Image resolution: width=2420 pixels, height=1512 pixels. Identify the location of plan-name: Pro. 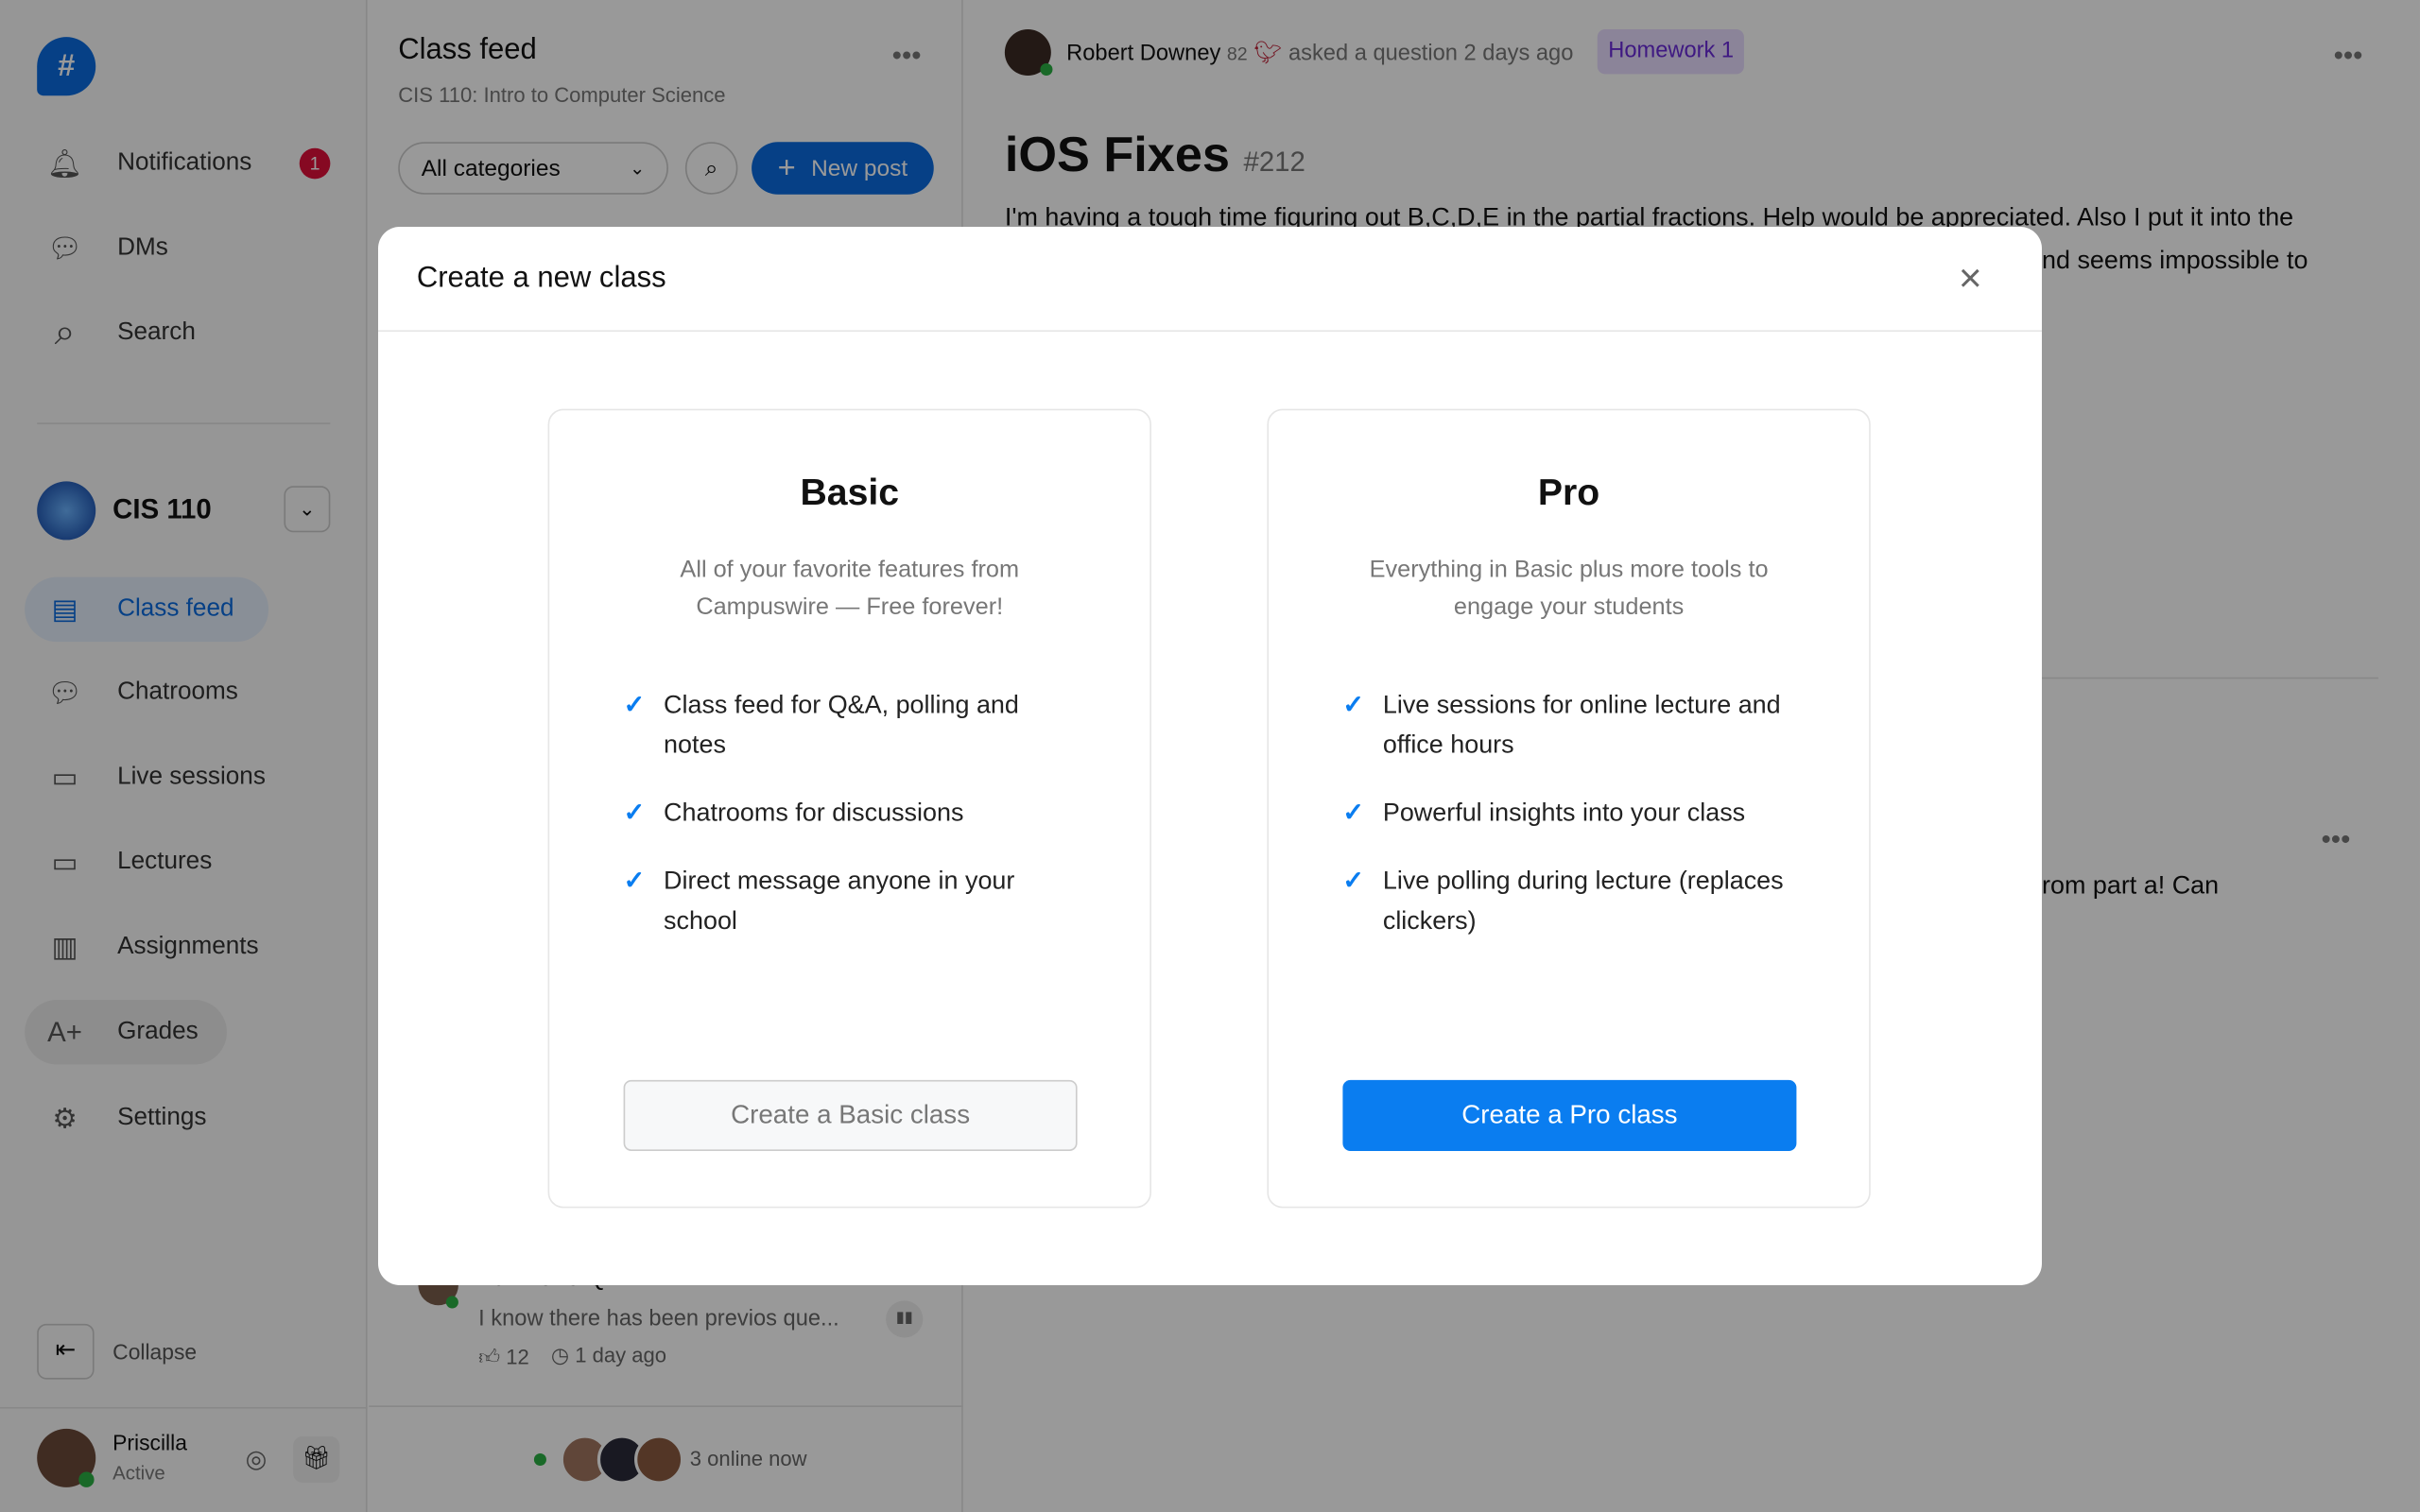
(1568, 493).